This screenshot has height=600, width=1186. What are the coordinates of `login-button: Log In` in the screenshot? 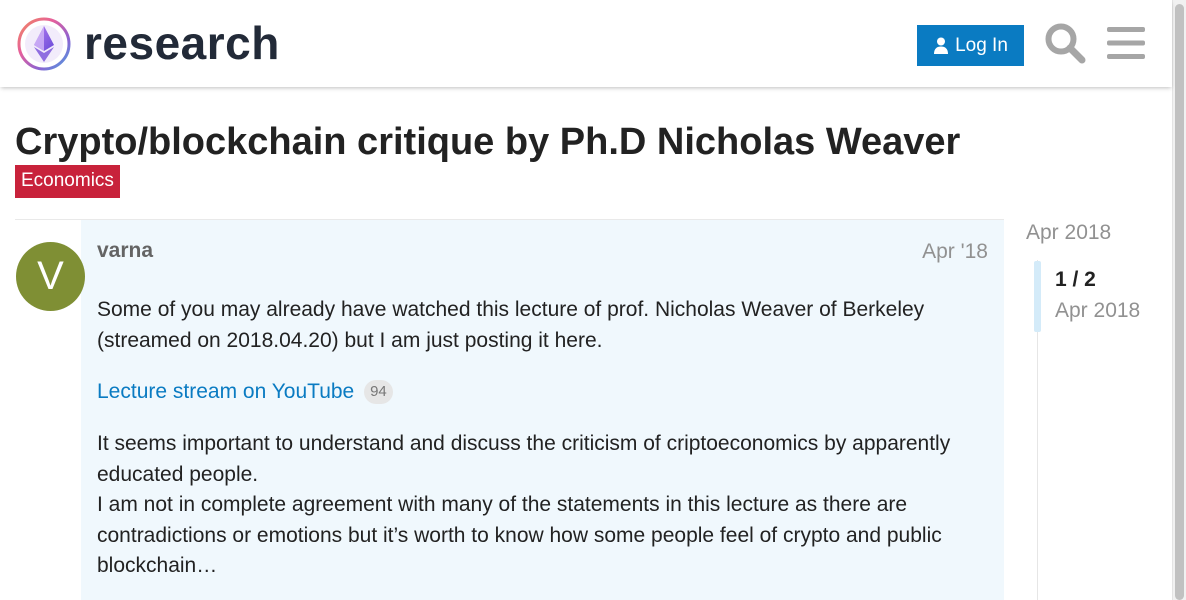 It's located at (970, 45).